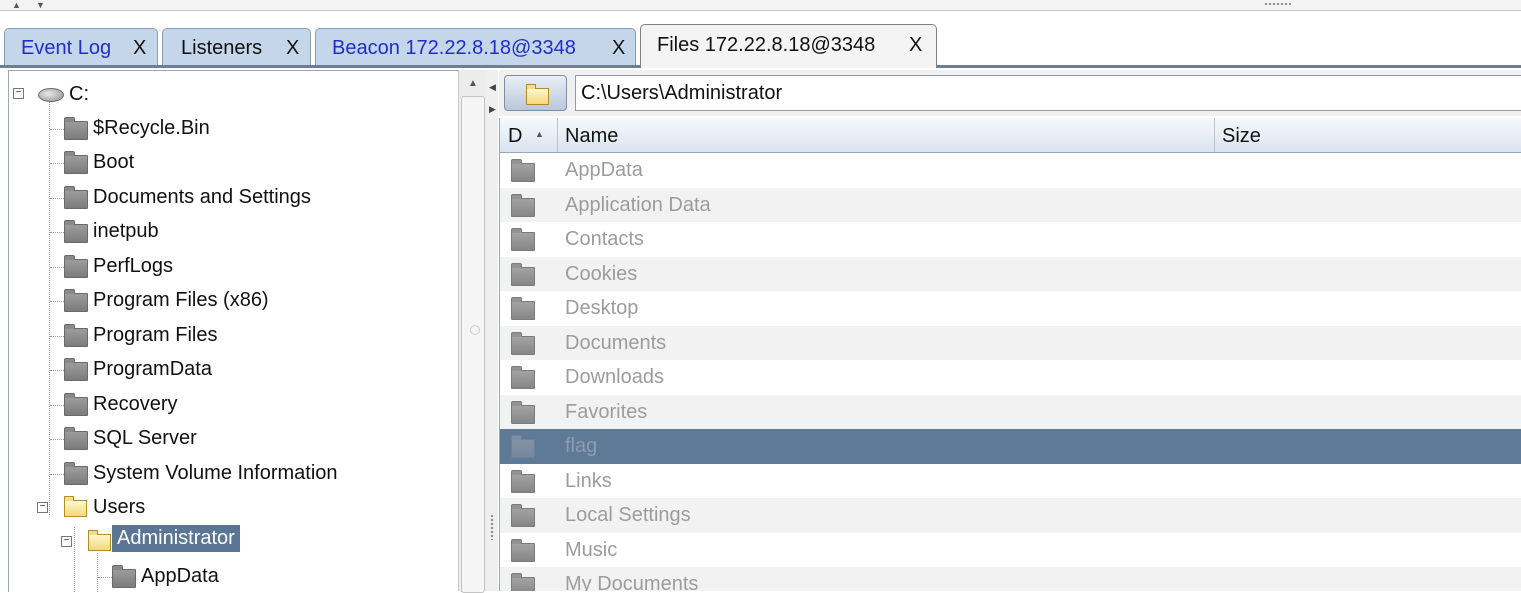 This screenshot has width=1521, height=593. What do you see at coordinates (1368, 135) in the screenshot?
I see `column-header-size: Size` at bounding box center [1368, 135].